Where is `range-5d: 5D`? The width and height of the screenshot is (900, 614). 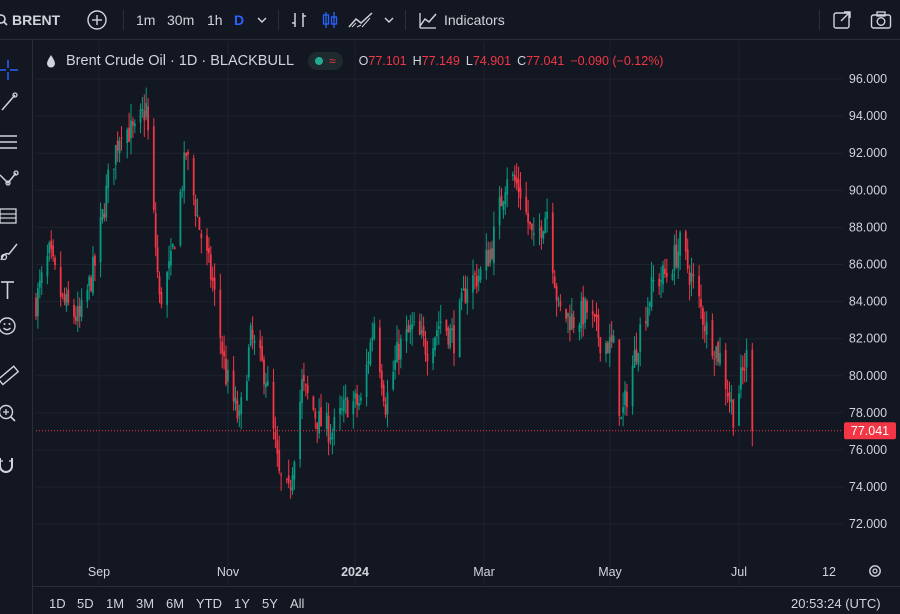 range-5d: 5D is located at coordinates (85, 603).